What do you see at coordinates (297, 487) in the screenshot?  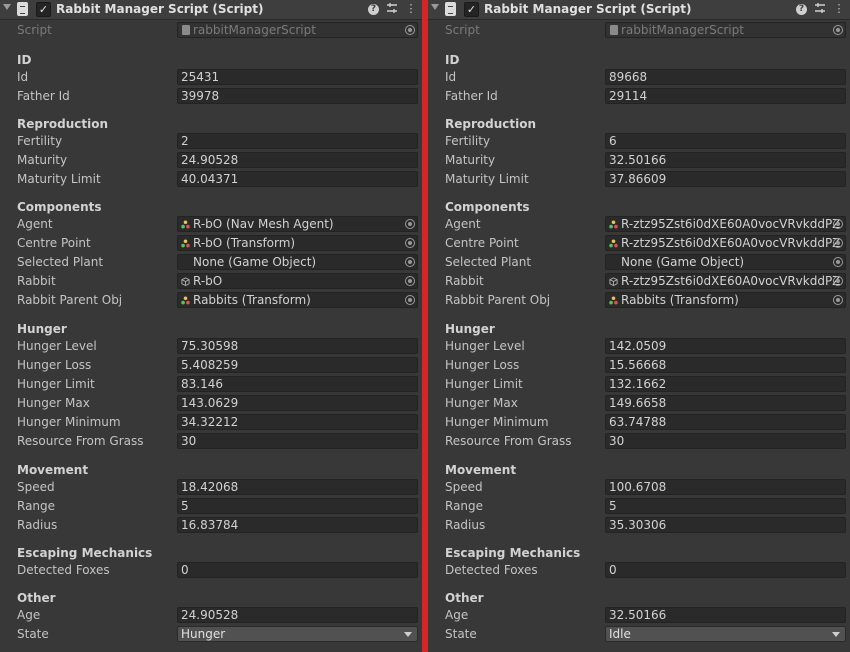 I see `speed-field: 18.42068` at bounding box center [297, 487].